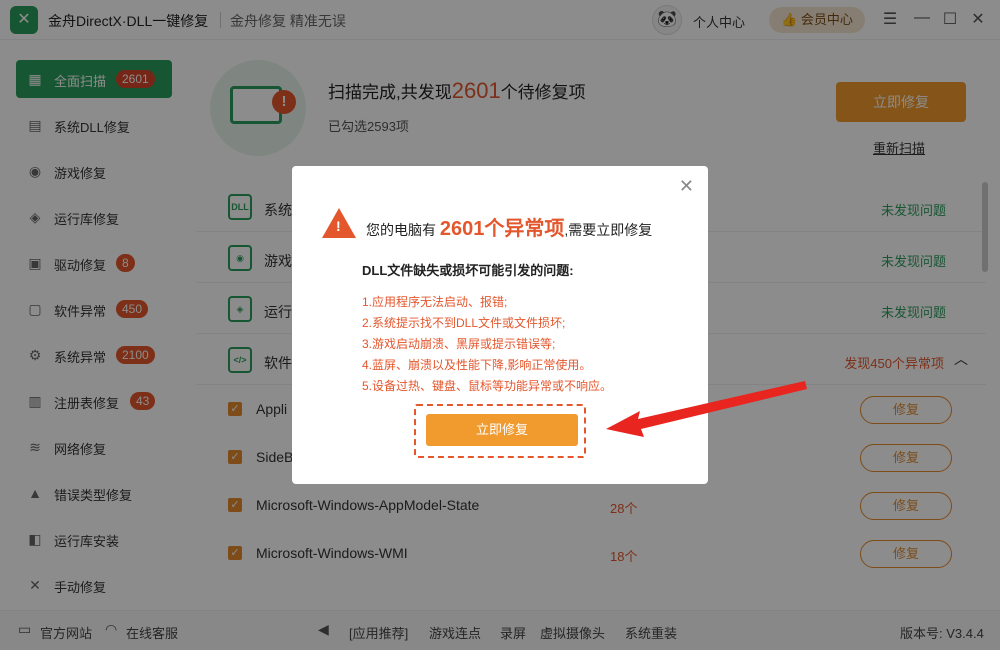  I want to click on dialog-heading-prefix: 您的电脑有, so click(401, 230).